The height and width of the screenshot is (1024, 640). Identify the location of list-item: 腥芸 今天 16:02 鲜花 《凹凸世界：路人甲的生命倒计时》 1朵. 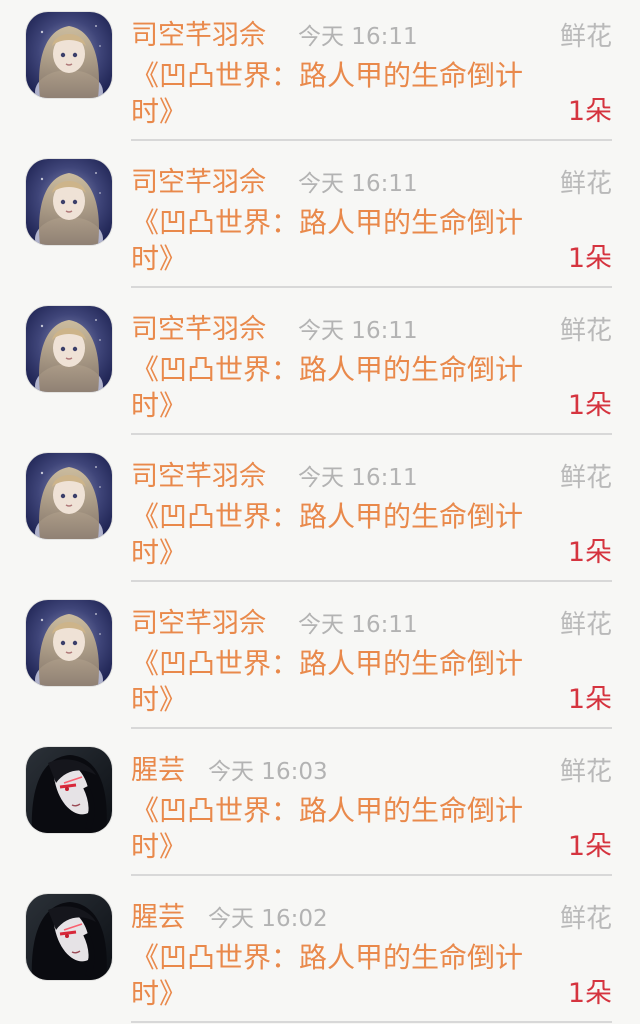
(320, 953).